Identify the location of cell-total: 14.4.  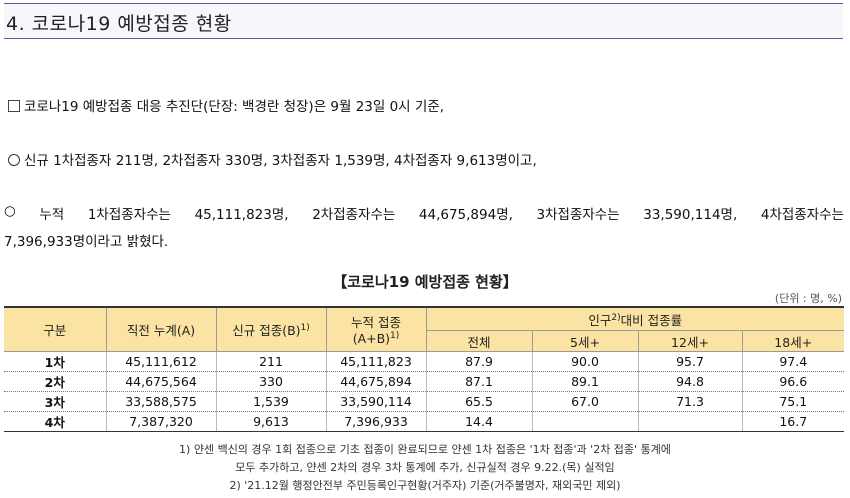
(479, 421).